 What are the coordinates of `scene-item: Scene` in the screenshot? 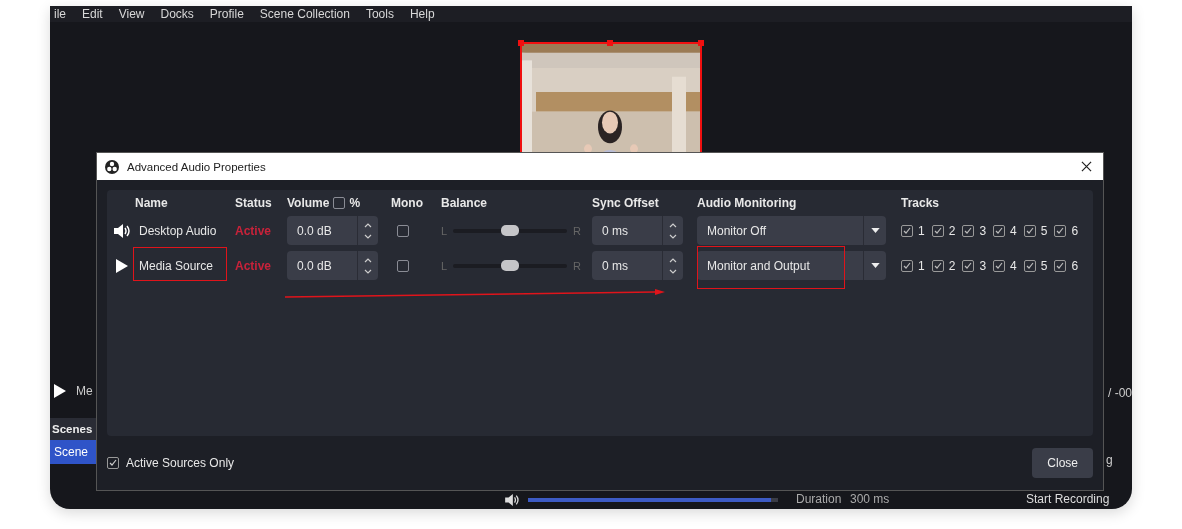 It's located at (73, 452).